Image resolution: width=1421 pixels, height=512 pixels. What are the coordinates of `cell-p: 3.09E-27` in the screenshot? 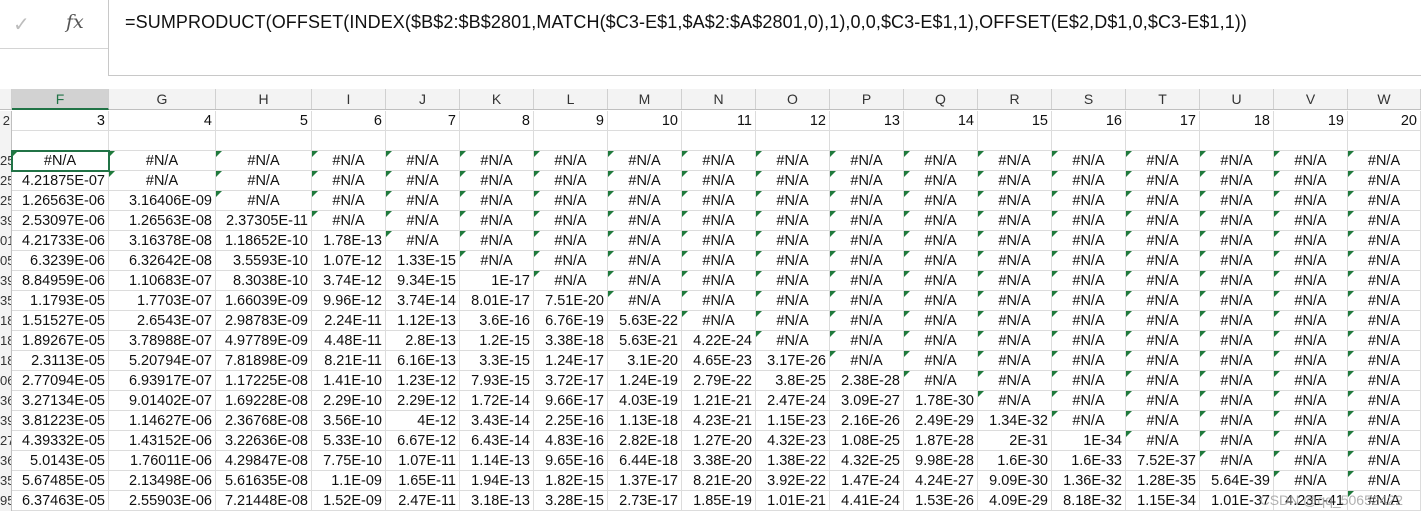 It's located at (867, 401).